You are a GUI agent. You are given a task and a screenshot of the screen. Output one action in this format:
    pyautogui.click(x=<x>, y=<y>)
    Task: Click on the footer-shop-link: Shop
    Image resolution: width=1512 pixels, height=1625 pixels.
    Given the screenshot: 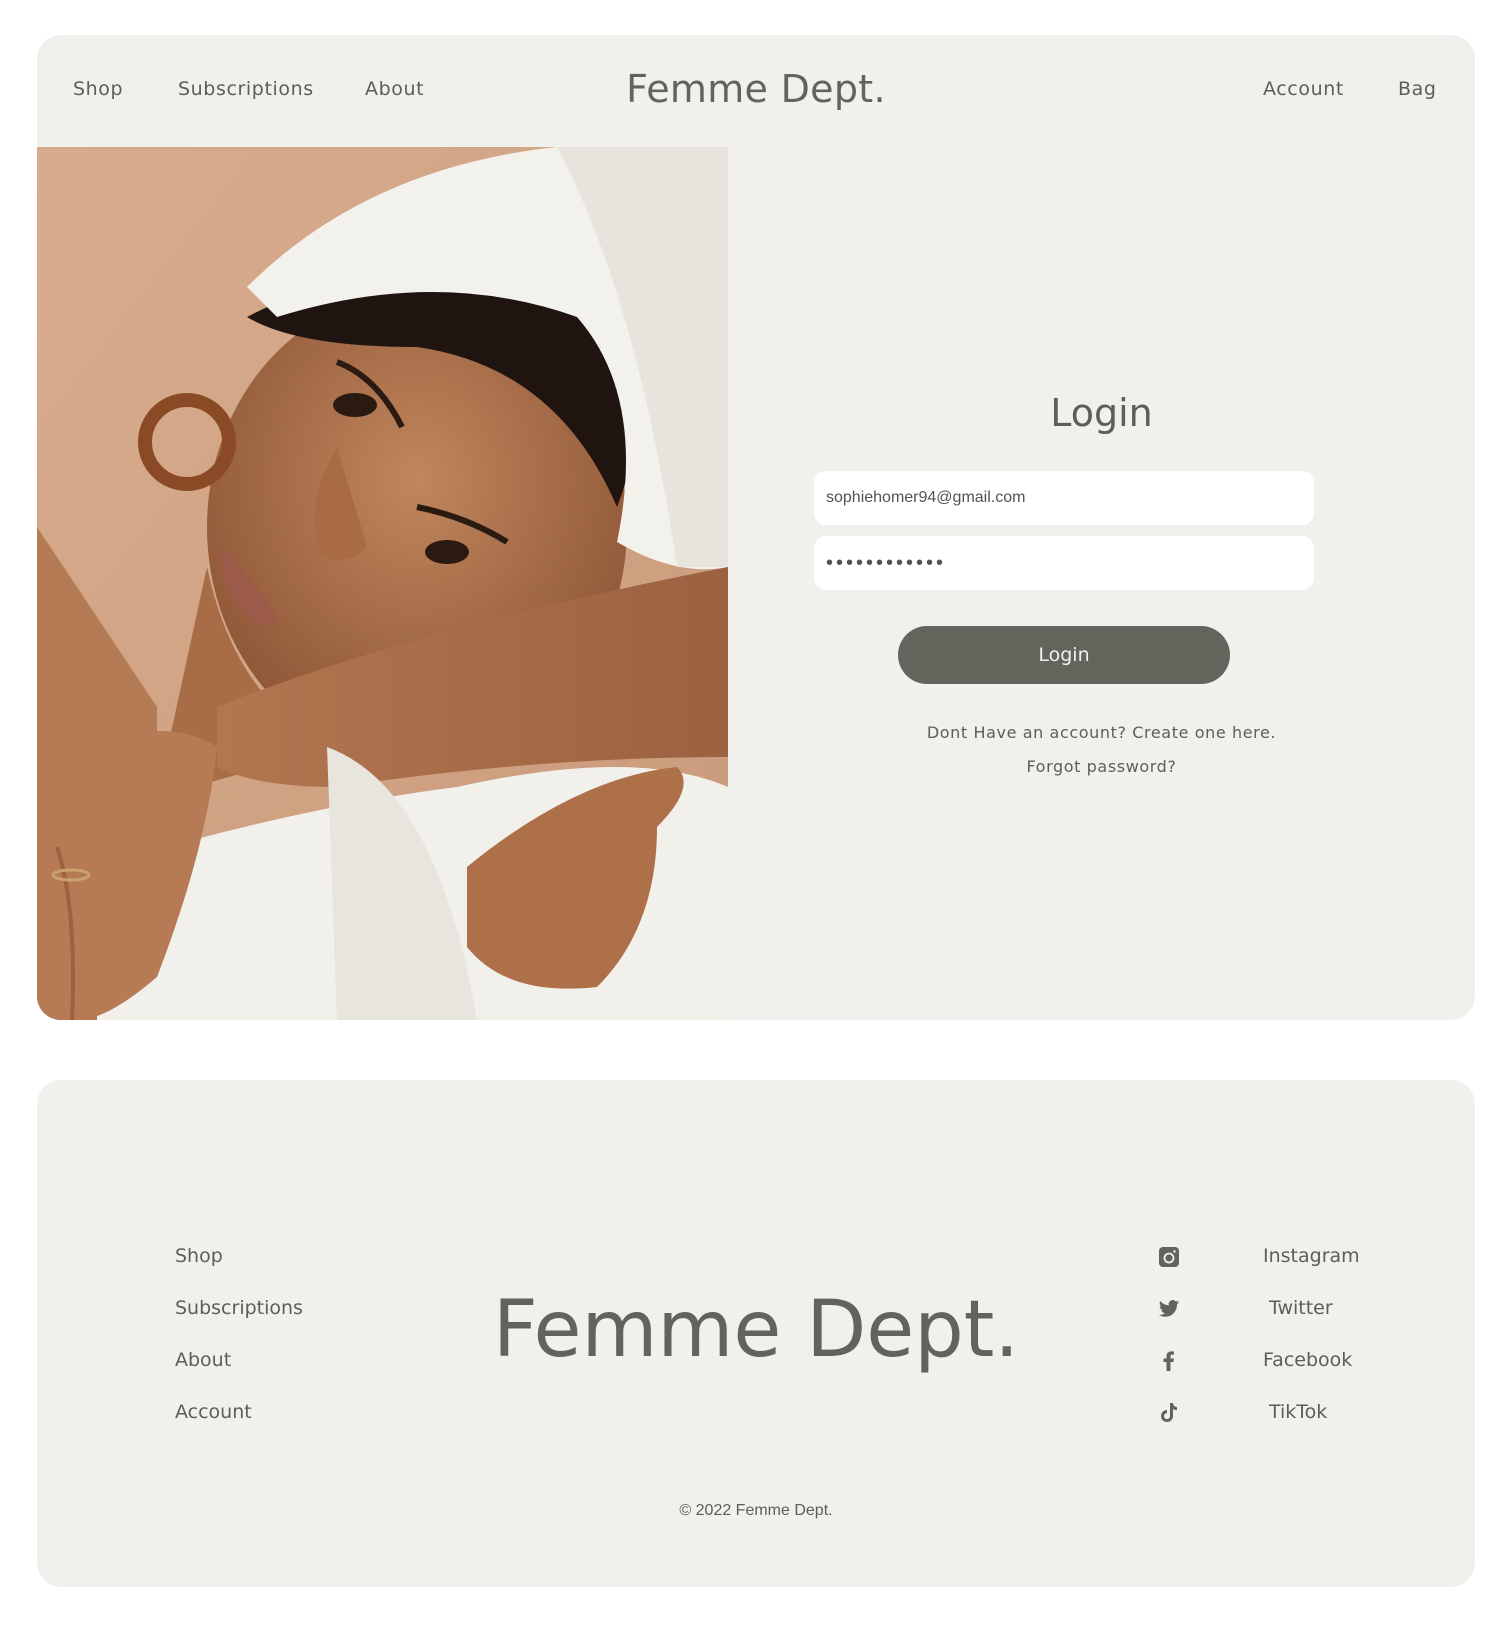 What is the action you would take?
    pyautogui.click(x=199, y=1256)
    